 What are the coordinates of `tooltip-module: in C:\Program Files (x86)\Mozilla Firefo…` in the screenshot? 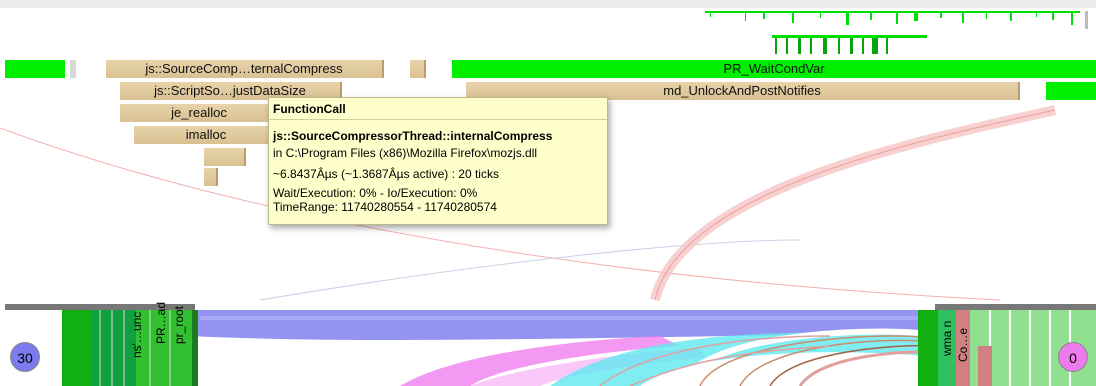 It's located at (405, 153).